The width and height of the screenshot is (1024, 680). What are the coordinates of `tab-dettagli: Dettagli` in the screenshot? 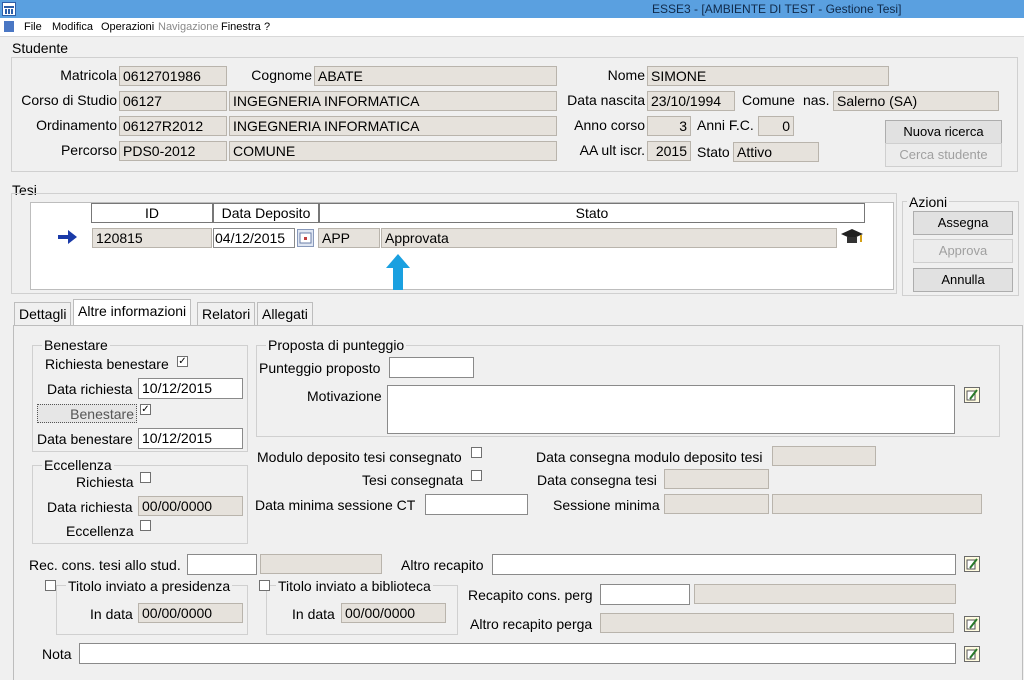 It's located at (43, 314).